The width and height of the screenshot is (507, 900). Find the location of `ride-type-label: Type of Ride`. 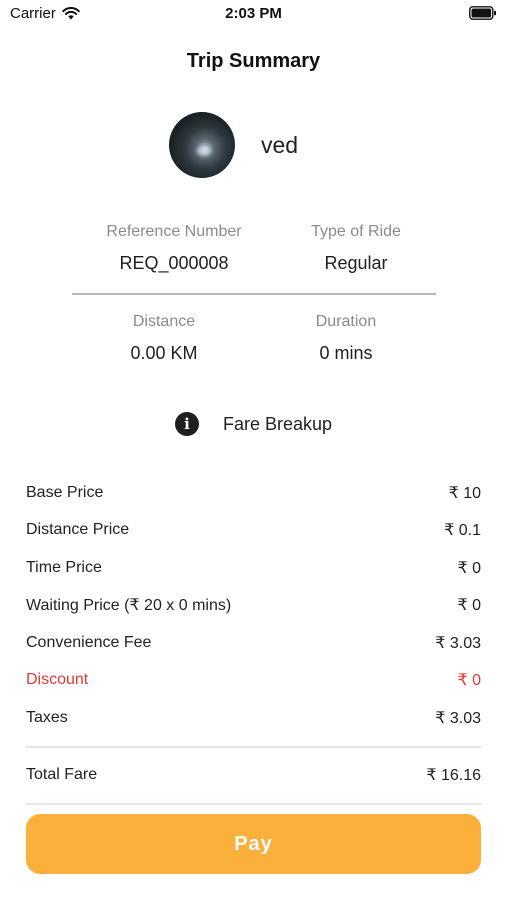

ride-type-label: Type of Ride is located at coordinates (356, 231).